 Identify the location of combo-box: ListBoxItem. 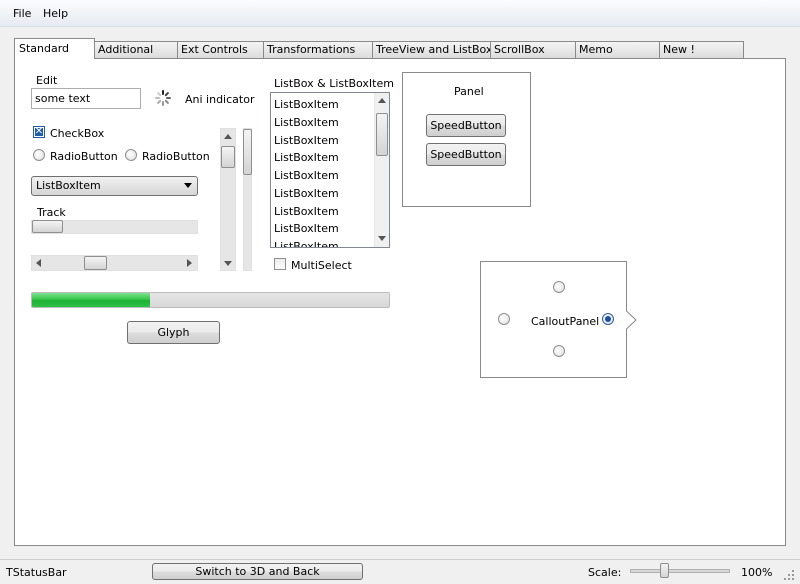
(114, 186).